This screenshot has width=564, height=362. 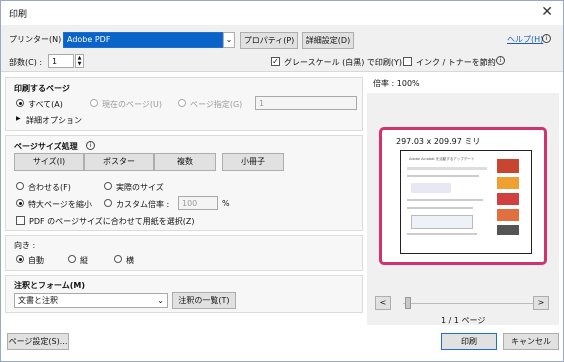 I want to click on more-options-link: 詳細オプション, so click(x=54, y=120).